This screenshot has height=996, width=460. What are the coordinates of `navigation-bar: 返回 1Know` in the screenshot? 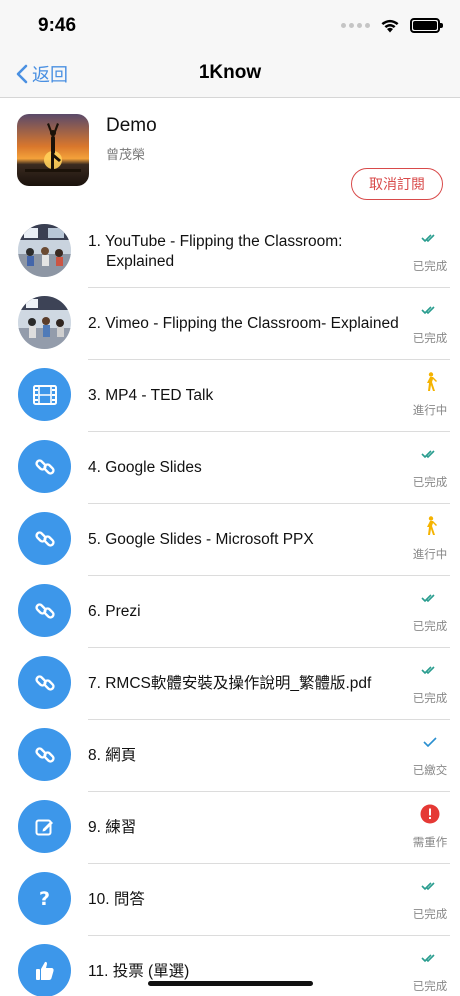 It's located at (230, 74).